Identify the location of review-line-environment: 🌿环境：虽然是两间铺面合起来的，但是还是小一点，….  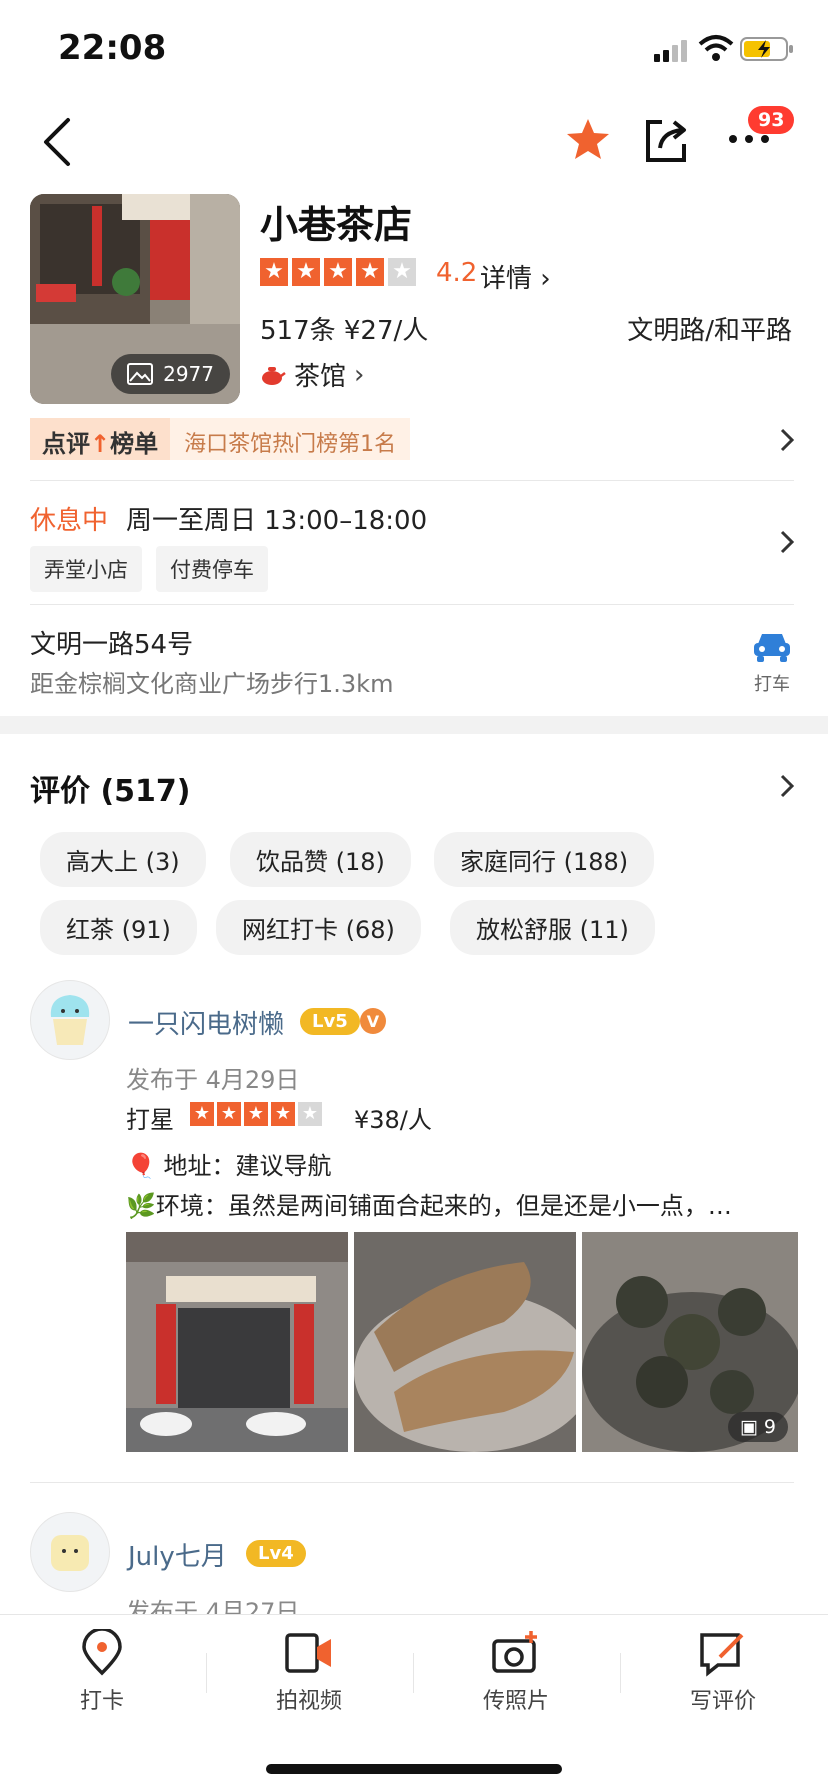
(462, 1203).